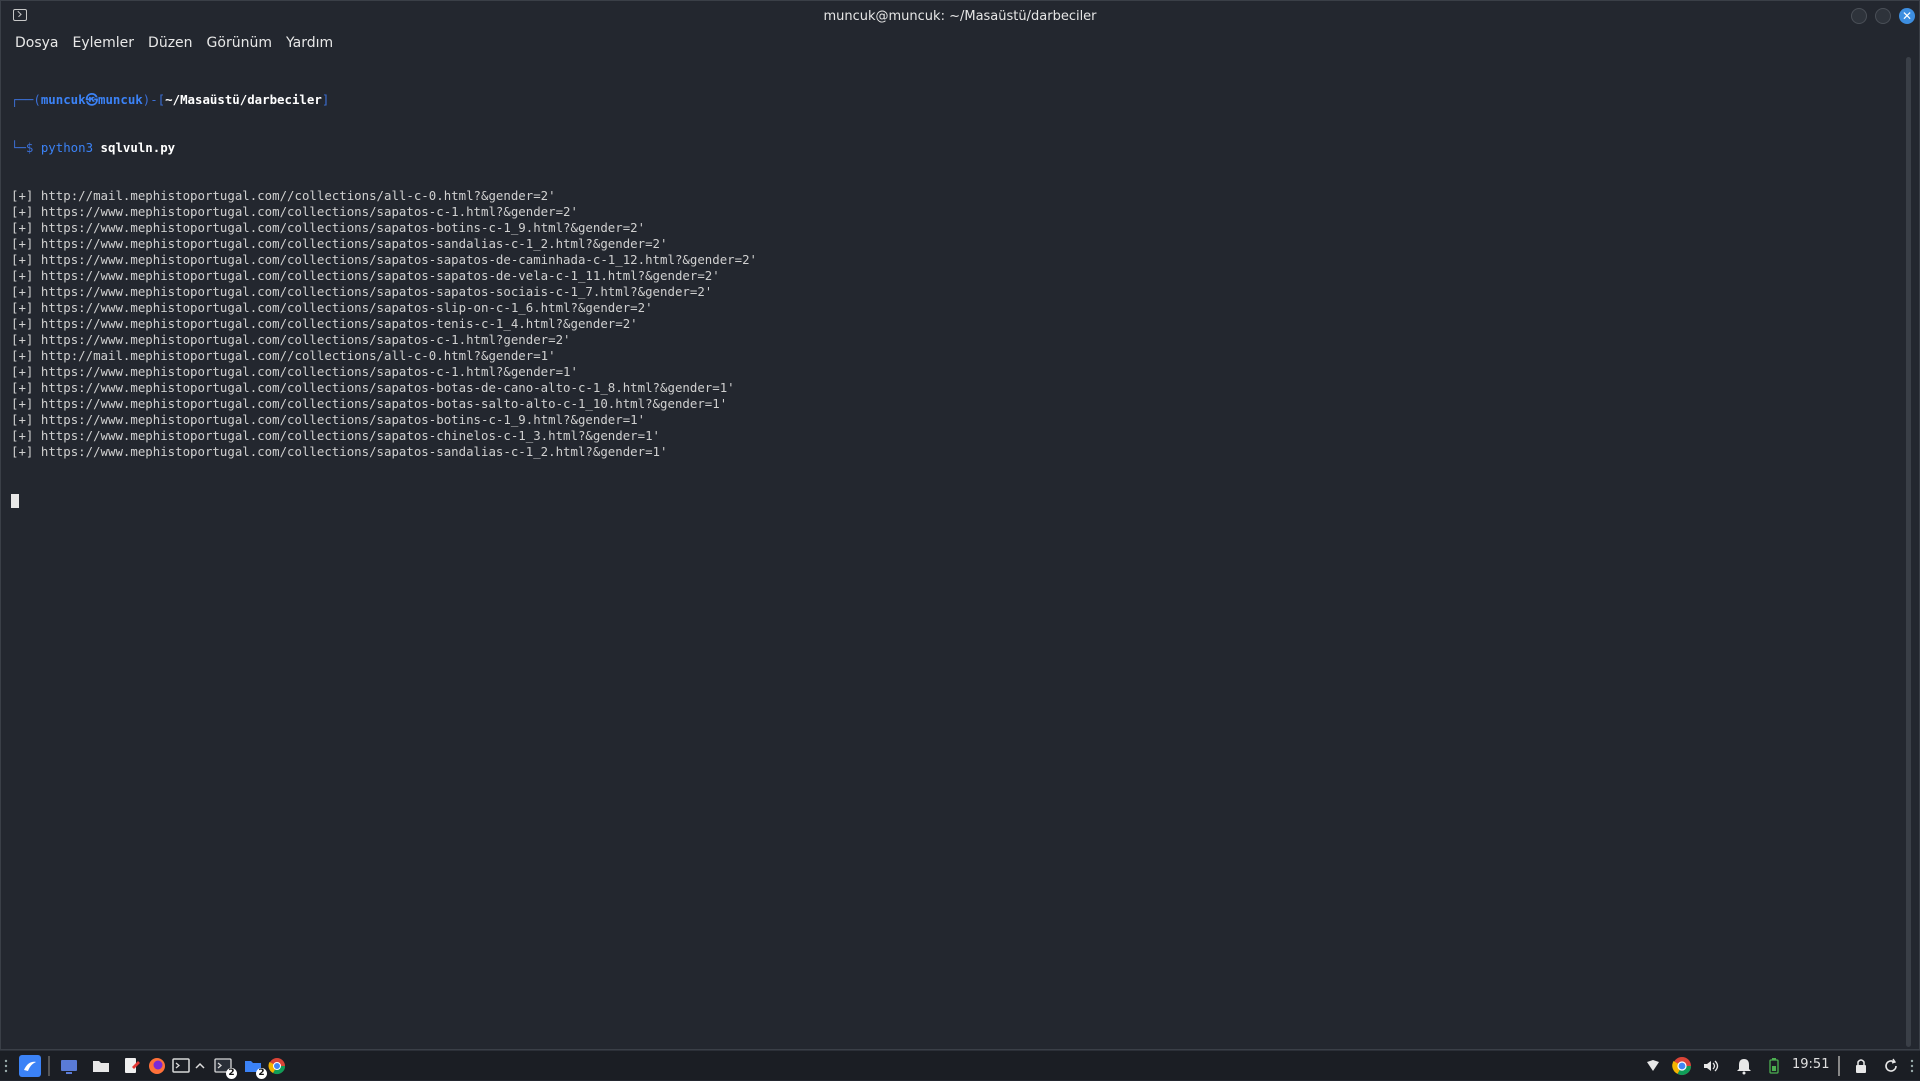 The height and width of the screenshot is (1081, 1920). Describe the element at coordinates (960, 1065) in the screenshot. I see `taskbar: 2 2 19:51` at that location.